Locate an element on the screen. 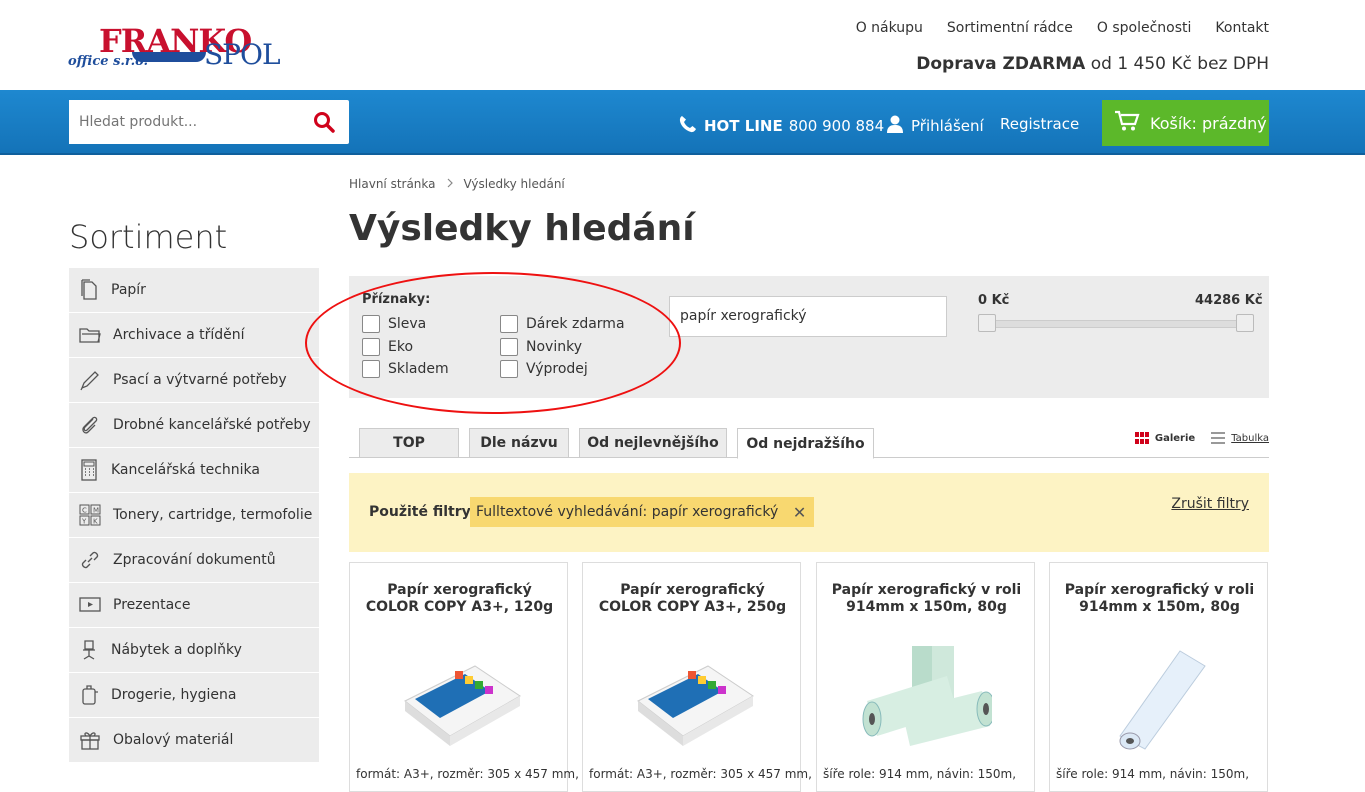 This screenshot has width=1365, height=792. shipping-bold: Doprava ZDARMA is located at coordinates (1001, 64).